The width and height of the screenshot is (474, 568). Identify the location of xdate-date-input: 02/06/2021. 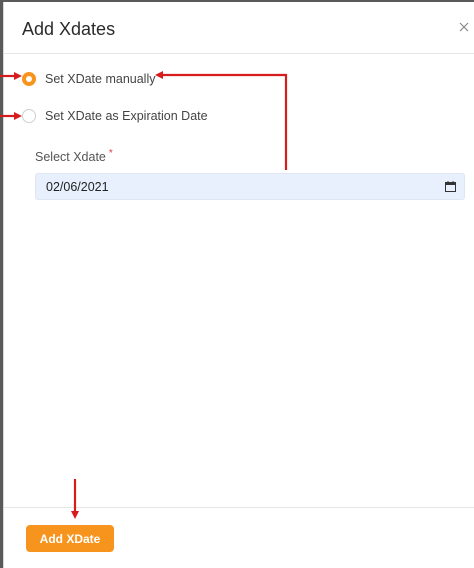
(250, 186).